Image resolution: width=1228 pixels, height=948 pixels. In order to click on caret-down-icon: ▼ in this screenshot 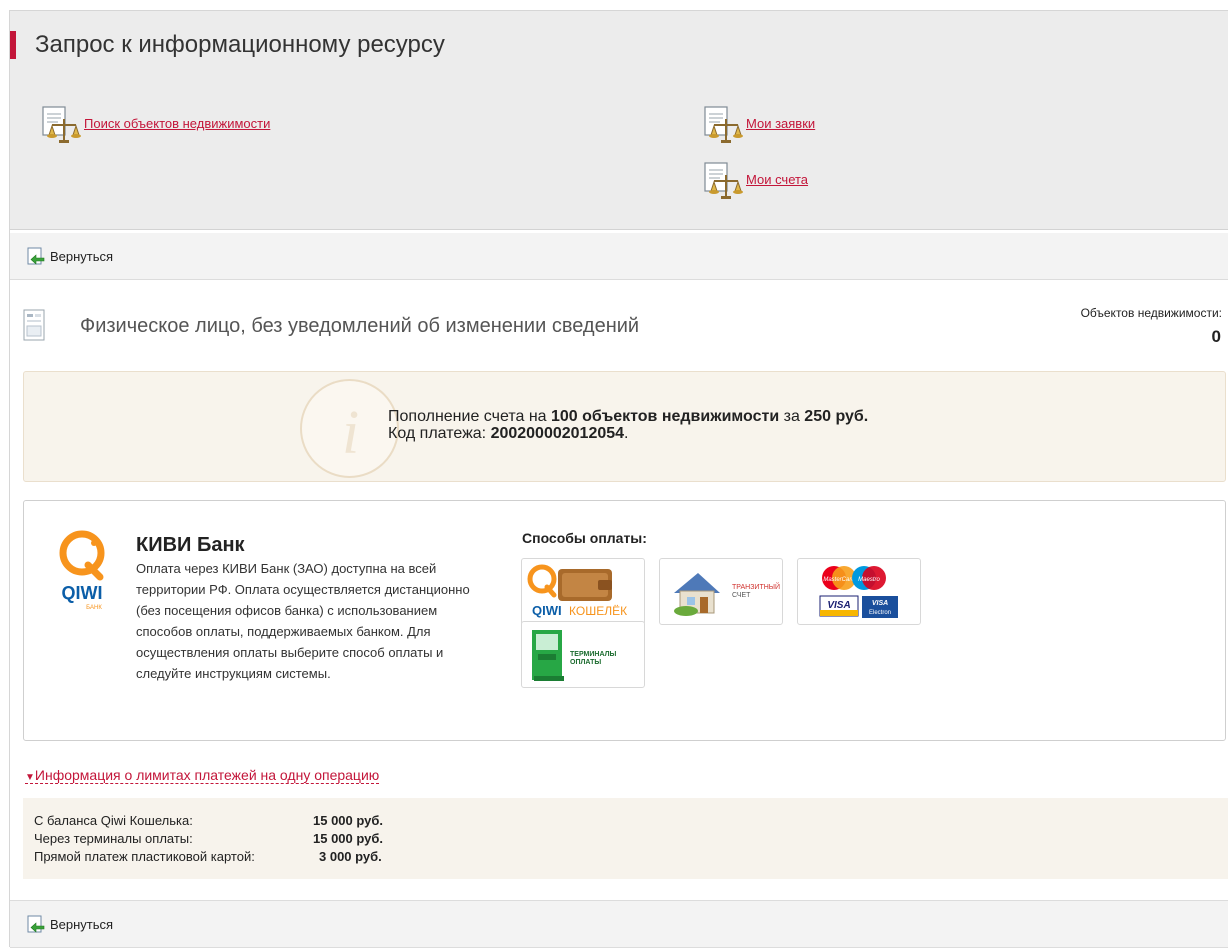, I will do `click(30, 777)`.